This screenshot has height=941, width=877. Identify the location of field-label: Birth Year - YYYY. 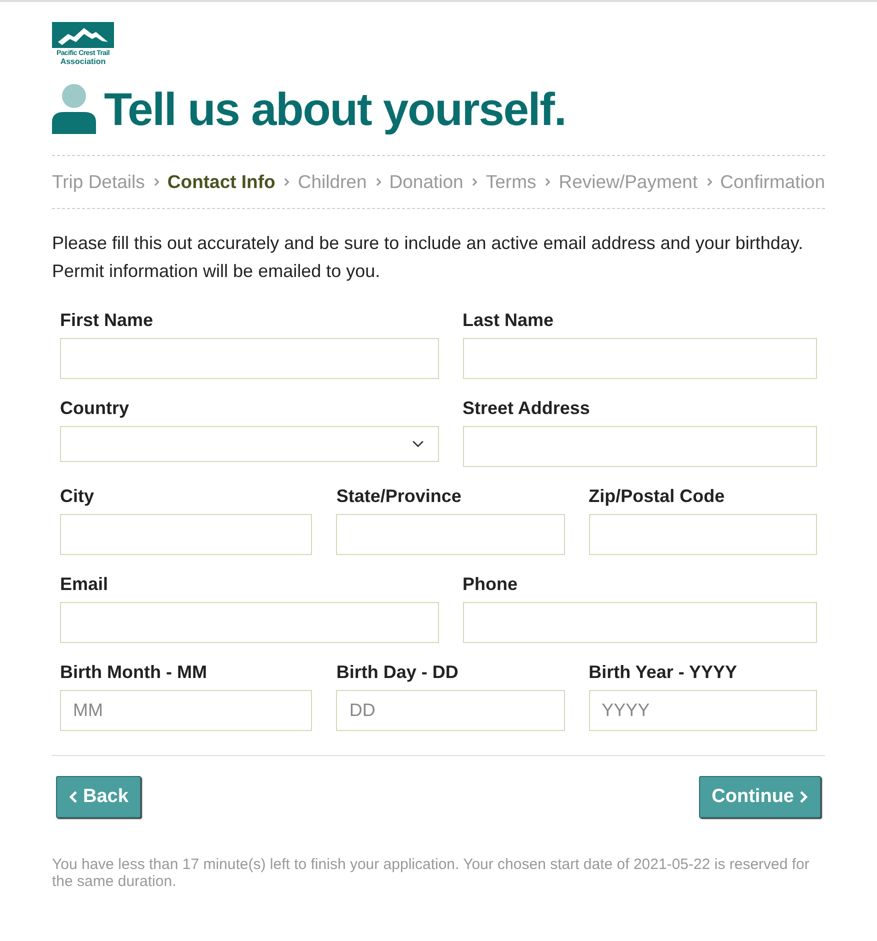
(663, 672).